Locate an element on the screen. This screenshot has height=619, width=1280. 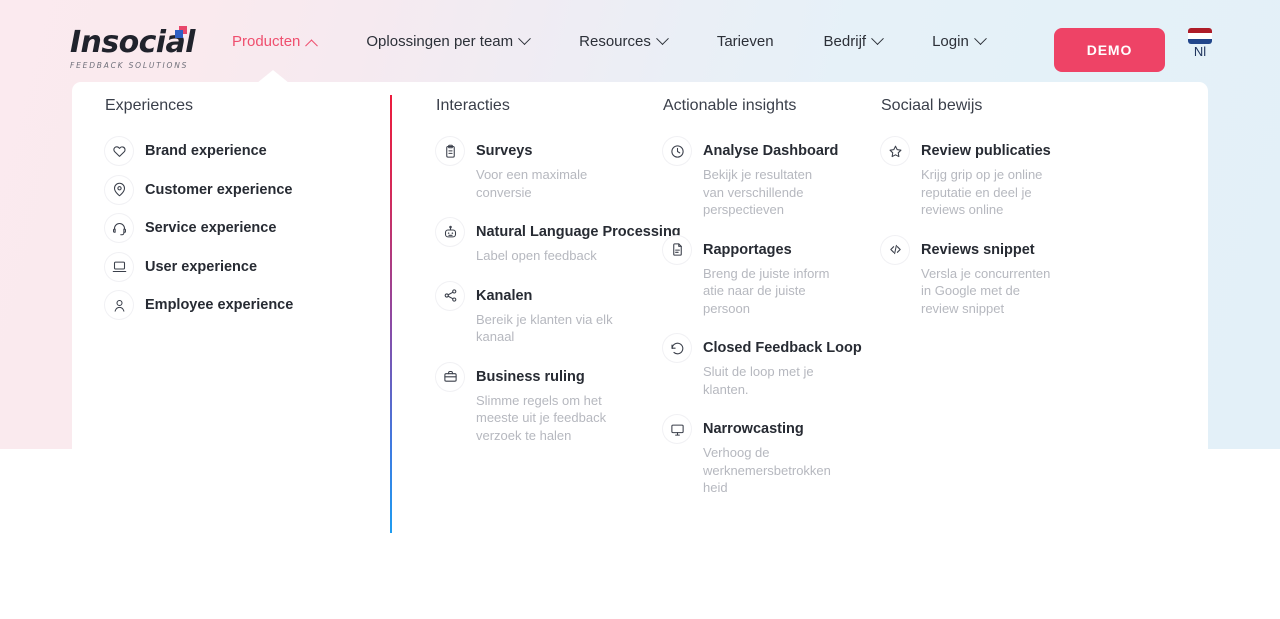
menu-item-text: Surveys Voor een maximale conversie is located at coordinates (546, 171).